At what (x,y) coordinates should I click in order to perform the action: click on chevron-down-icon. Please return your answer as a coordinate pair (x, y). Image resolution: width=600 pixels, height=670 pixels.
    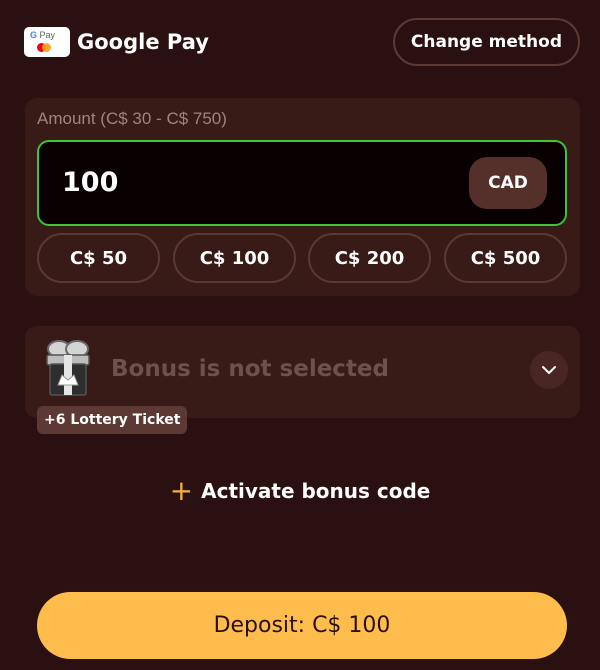
    Looking at the image, I should click on (549, 370).